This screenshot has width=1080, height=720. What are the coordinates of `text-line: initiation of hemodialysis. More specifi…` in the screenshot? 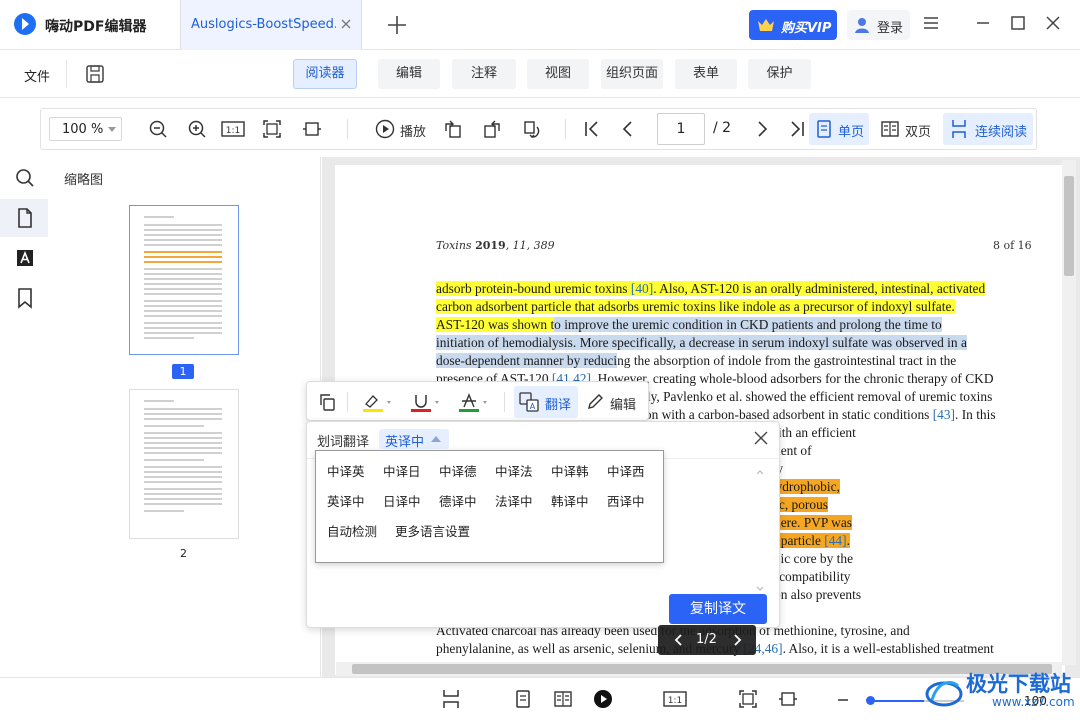 It's located at (731, 343).